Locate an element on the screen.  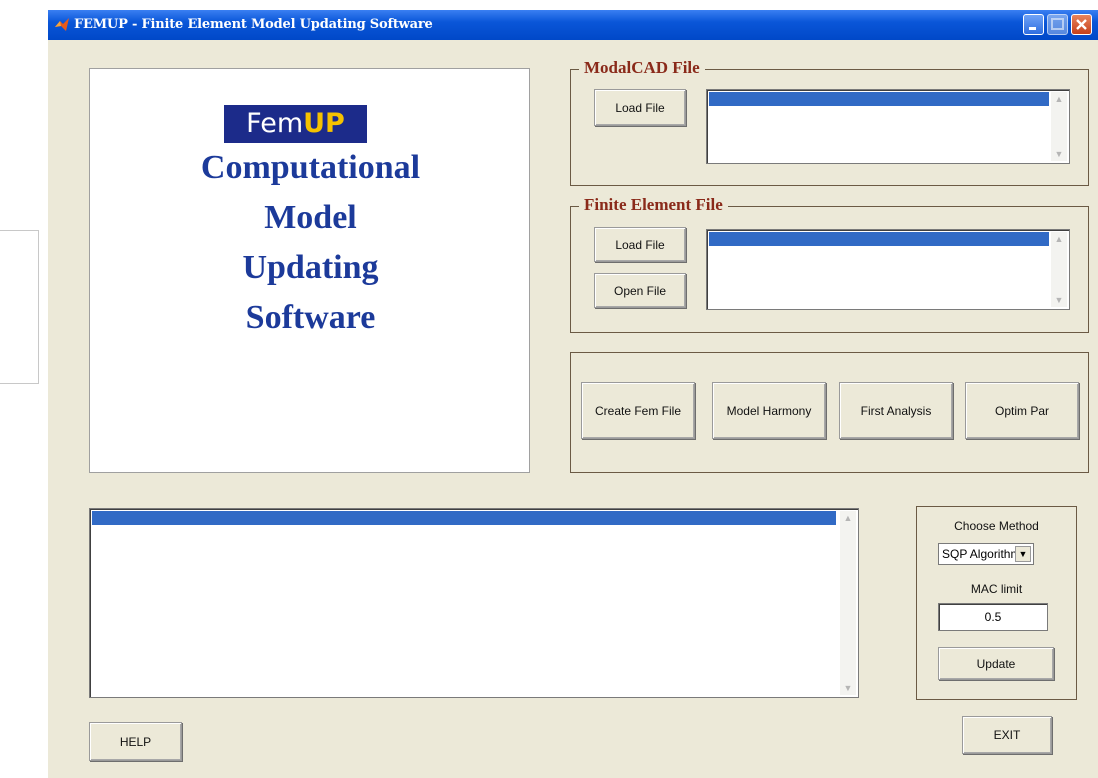
page-side-tab is located at coordinates (19, 307).